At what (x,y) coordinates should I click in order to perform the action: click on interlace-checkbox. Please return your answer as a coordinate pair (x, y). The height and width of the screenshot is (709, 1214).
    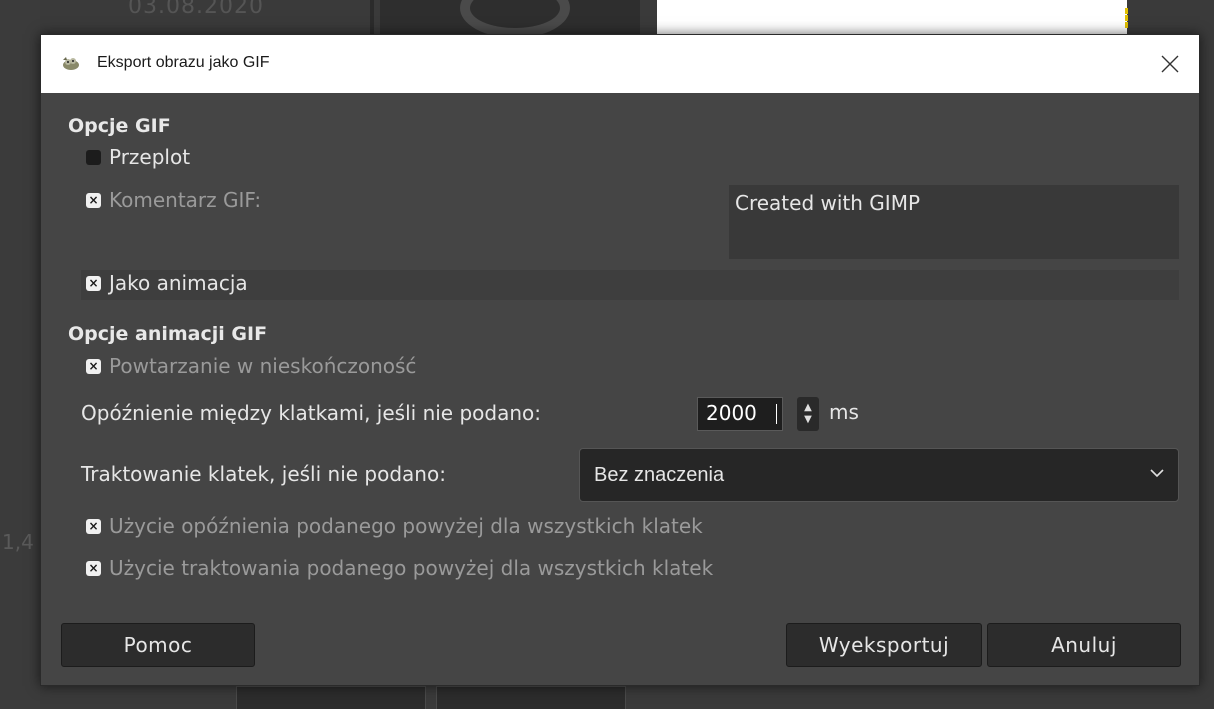
    Looking at the image, I should click on (93, 157).